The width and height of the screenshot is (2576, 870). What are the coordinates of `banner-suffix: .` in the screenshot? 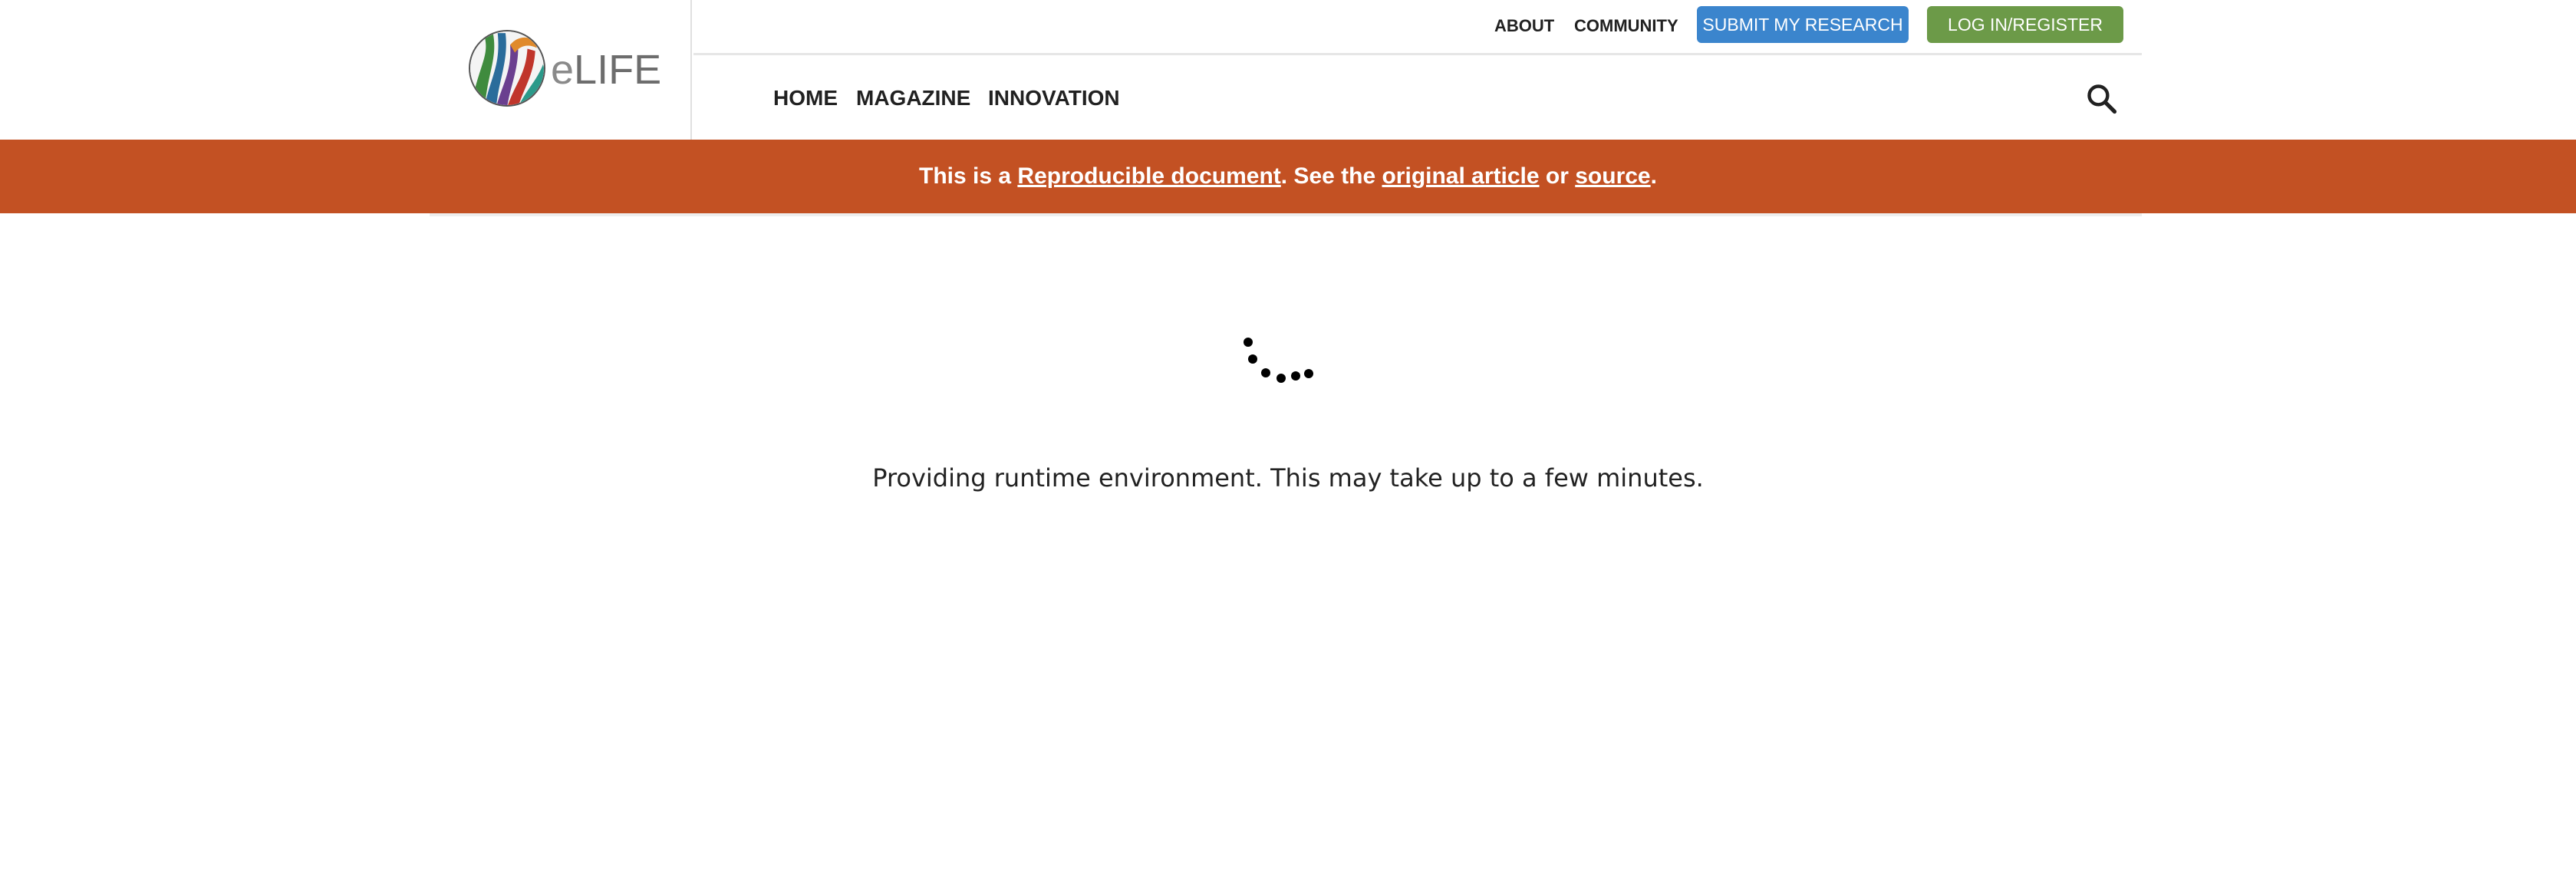 It's located at (1653, 176).